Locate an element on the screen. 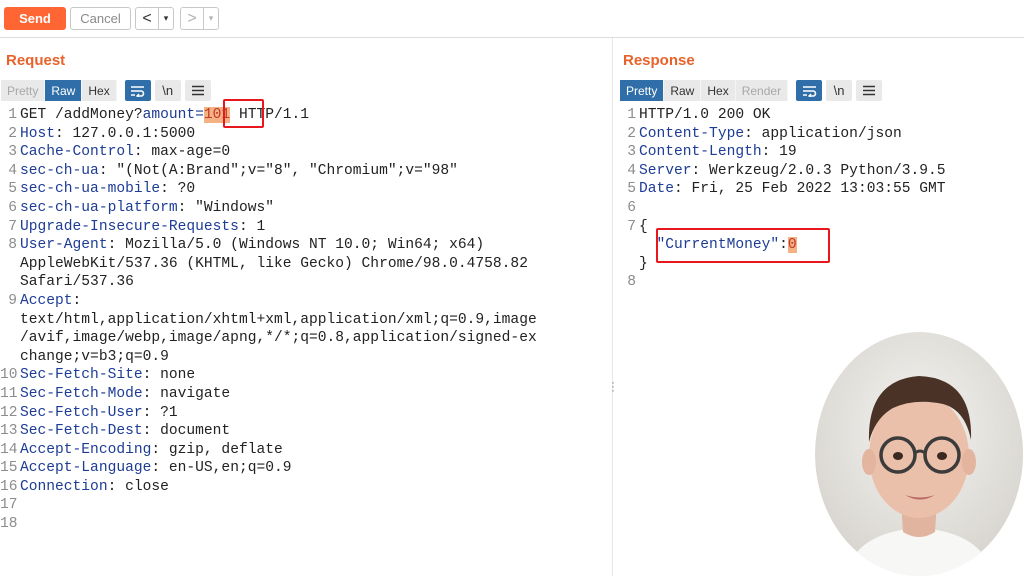  webcam-overlay is located at coordinates (919, 454).